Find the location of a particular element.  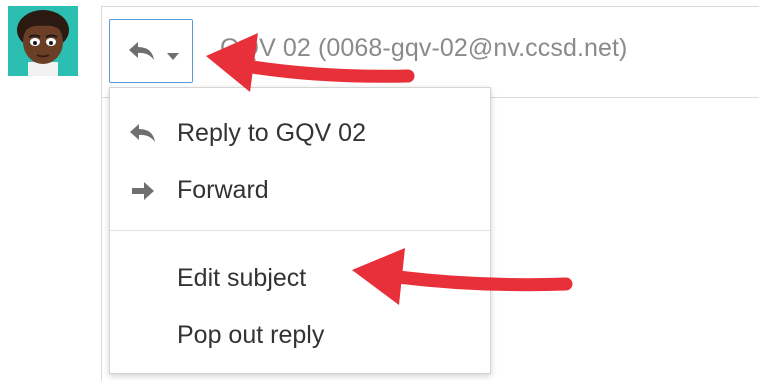

avatar-cartoon-face-icon is located at coordinates (43, 41).